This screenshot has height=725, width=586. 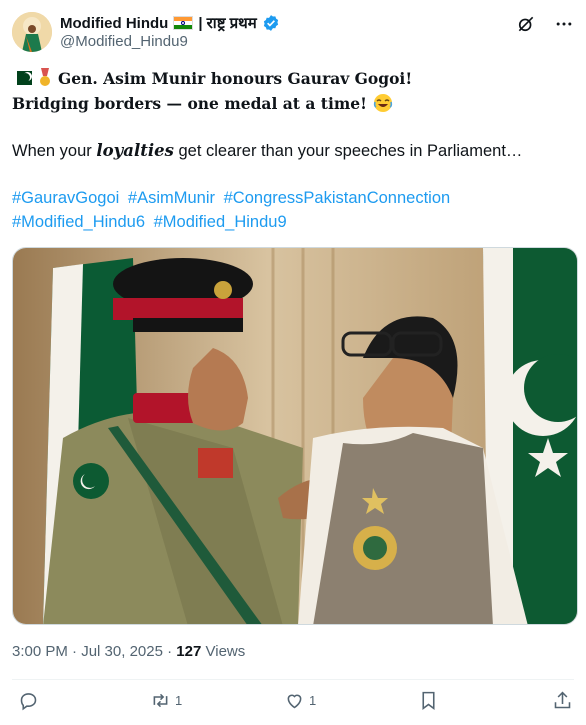 I want to click on share-icon, so click(x=562, y=700).